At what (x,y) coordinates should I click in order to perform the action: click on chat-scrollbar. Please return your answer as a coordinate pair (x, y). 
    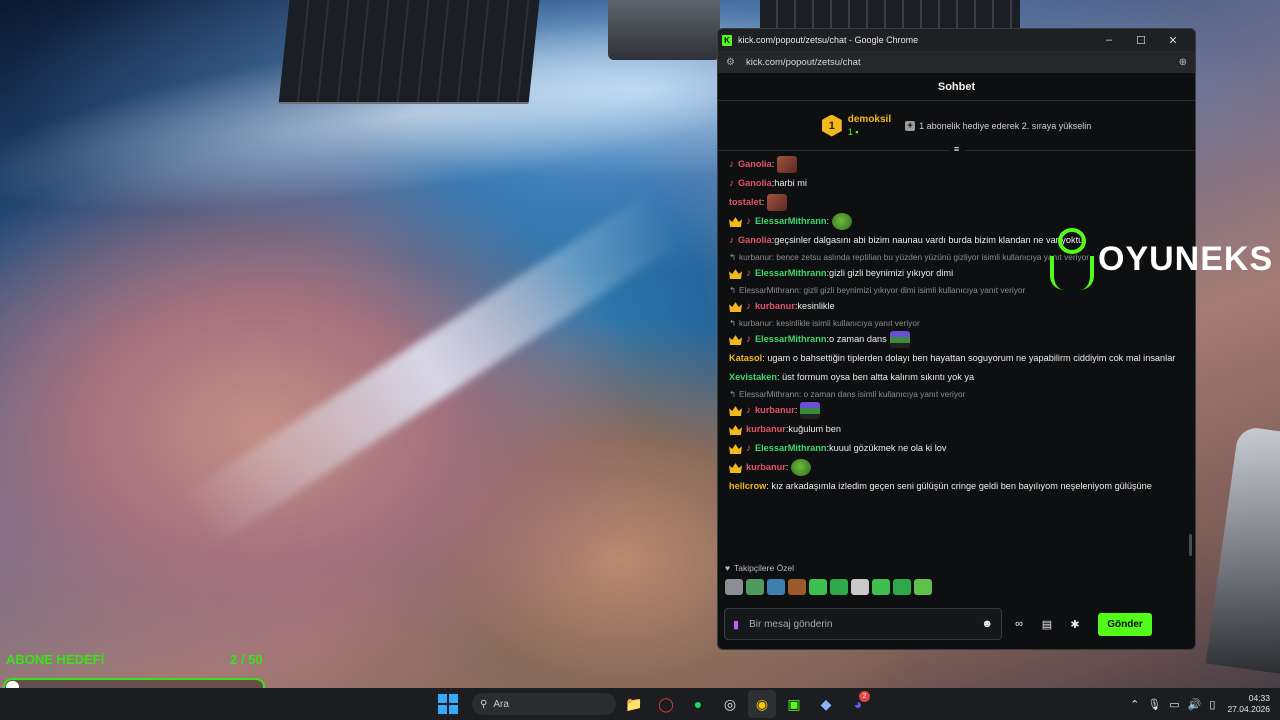
    Looking at the image, I should click on (1190, 545).